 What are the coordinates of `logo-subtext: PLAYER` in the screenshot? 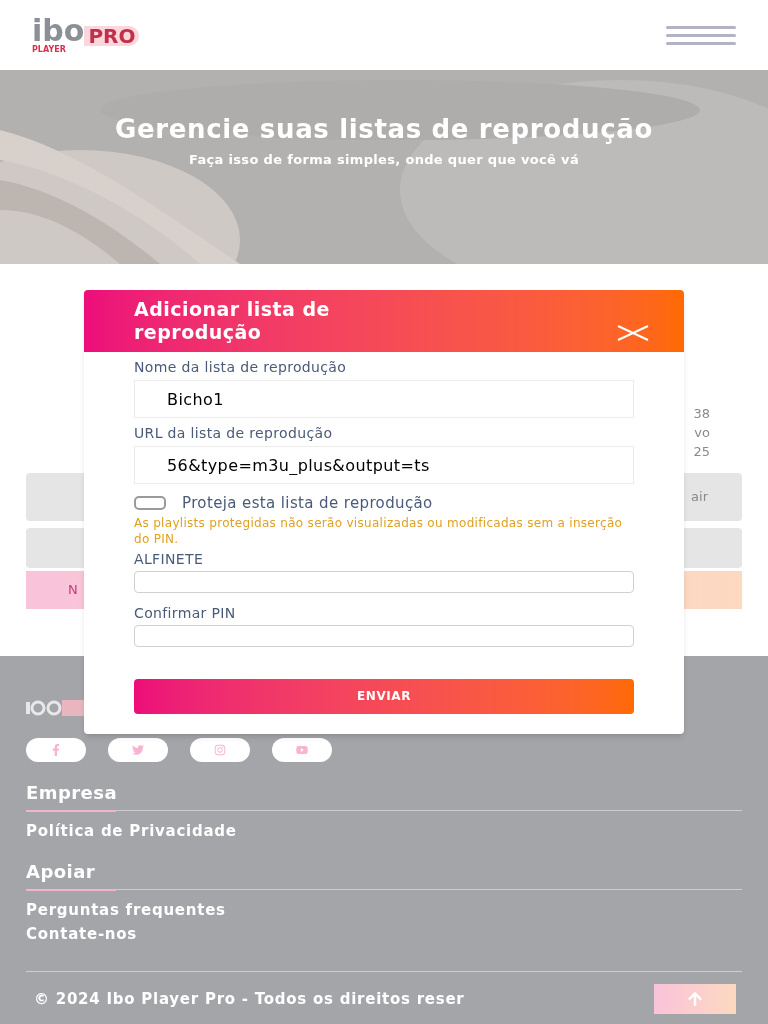 It's located at (49, 50).